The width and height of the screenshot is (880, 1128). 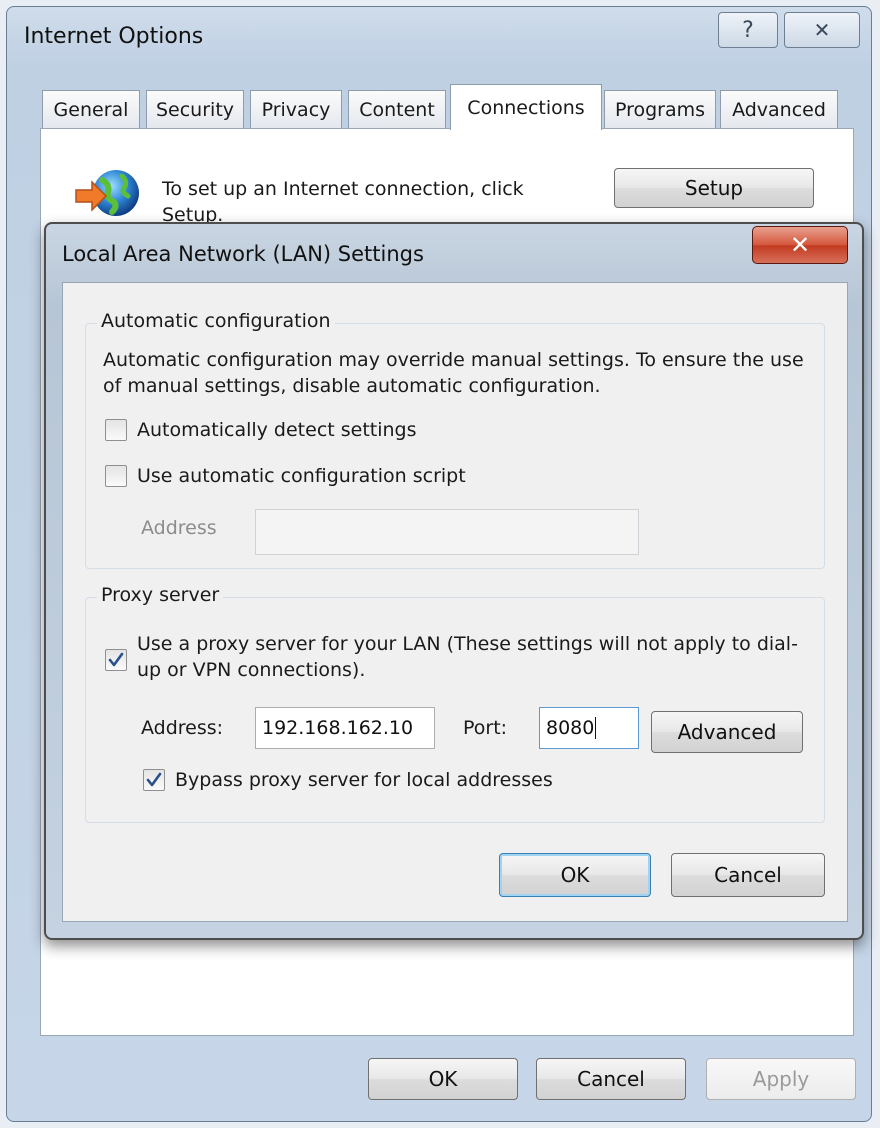 I want to click on tab-label: Security, so click(x=195, y=109).